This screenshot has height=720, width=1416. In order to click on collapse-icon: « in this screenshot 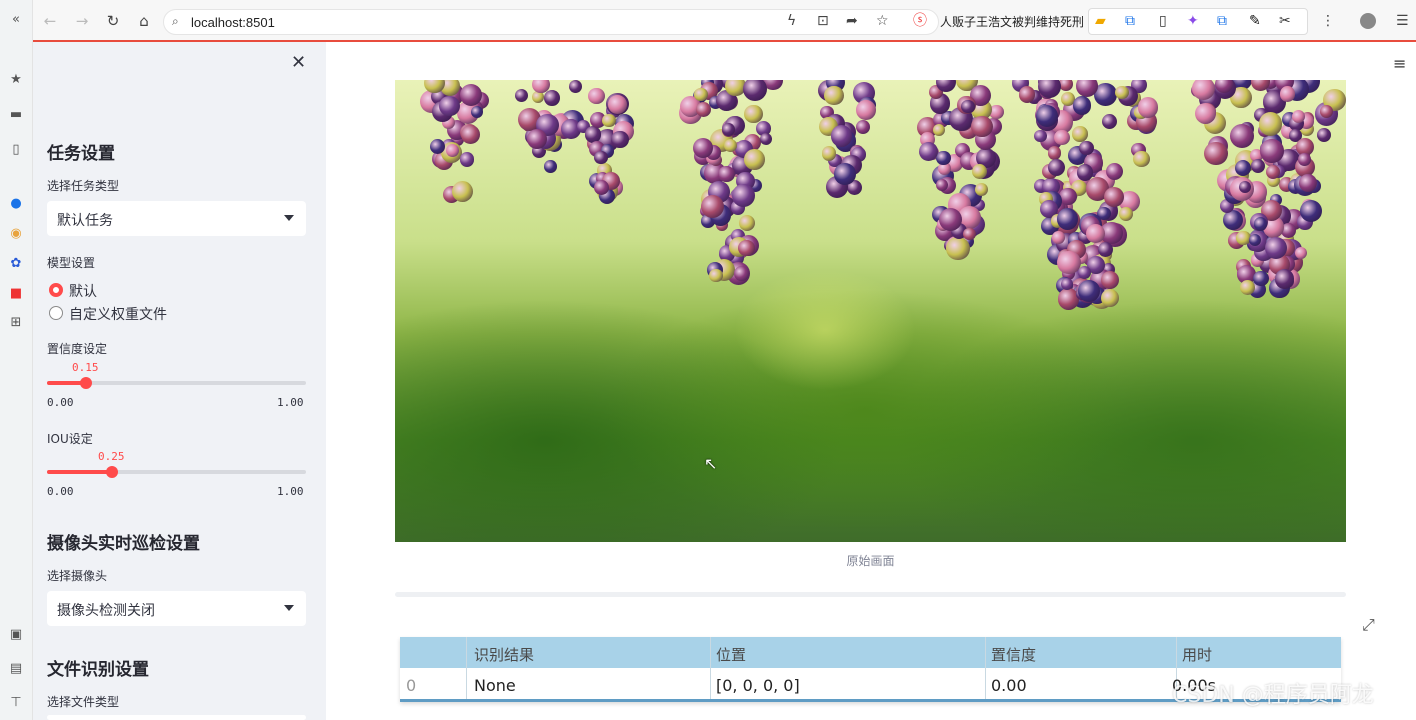, I will do `click(16, 20)`.